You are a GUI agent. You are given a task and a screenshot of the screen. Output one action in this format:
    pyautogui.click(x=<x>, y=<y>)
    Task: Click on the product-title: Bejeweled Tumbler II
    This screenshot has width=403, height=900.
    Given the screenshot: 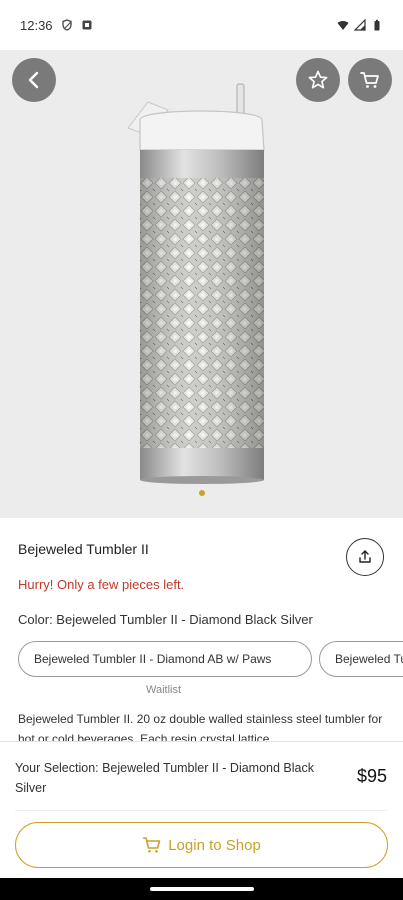 What is the action you would take?
    pyautogui.click(x=83, y=549)
    